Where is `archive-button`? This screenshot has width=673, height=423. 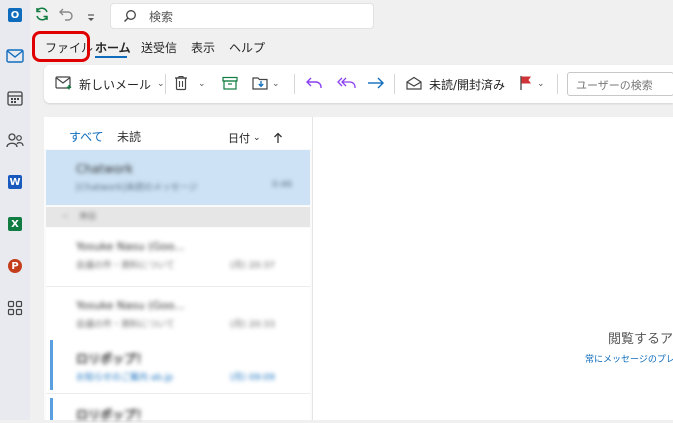
archive-button is located at coordinates (230, 84).